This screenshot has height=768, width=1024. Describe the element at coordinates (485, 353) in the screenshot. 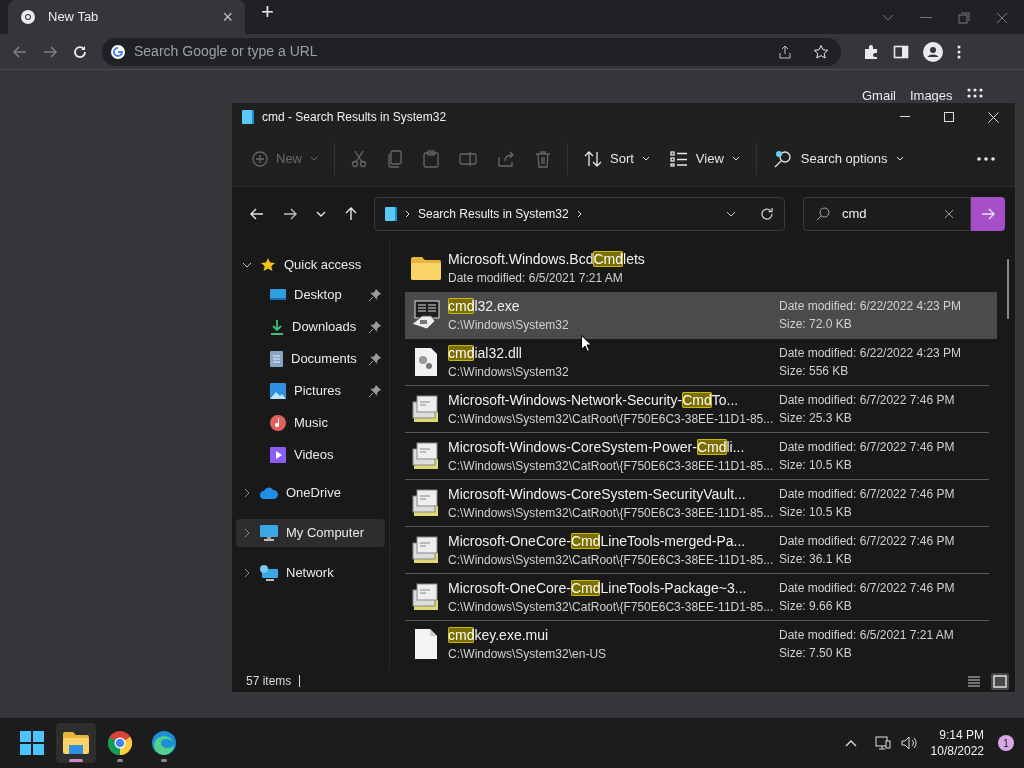

I see `file-name: cmdial32.dll` at that location.